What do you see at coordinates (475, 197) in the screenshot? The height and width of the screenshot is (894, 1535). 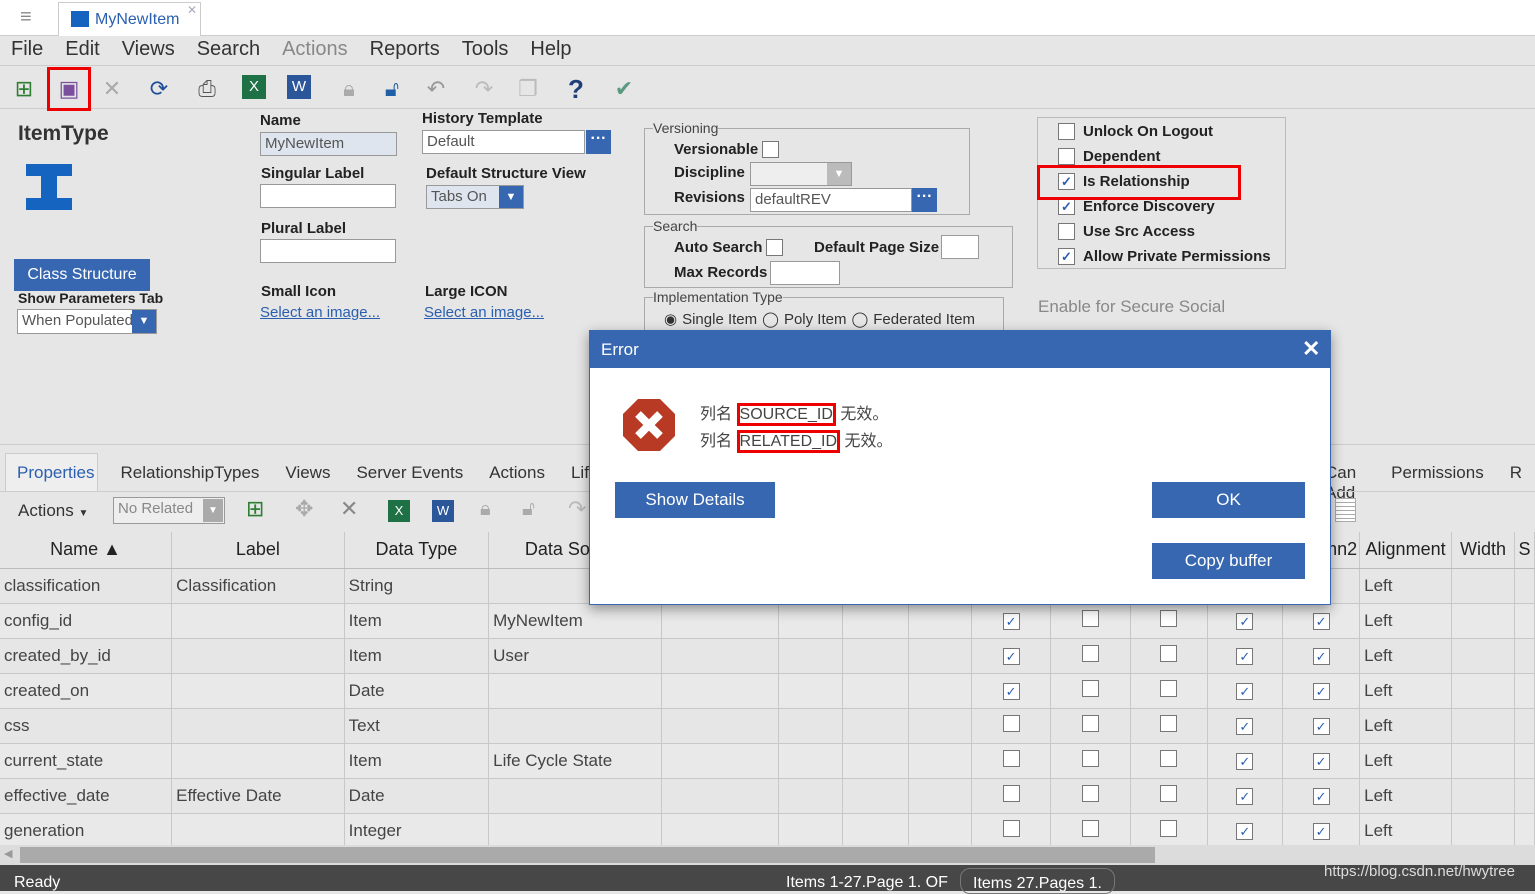 I see `default-view-select: Tabs On ▼` at bounding box center [475, 197].